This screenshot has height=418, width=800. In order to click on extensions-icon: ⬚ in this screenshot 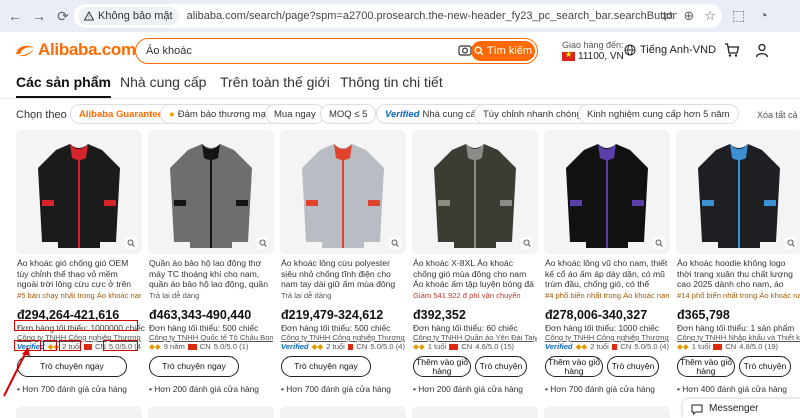, I will do `click(738, 15)`.